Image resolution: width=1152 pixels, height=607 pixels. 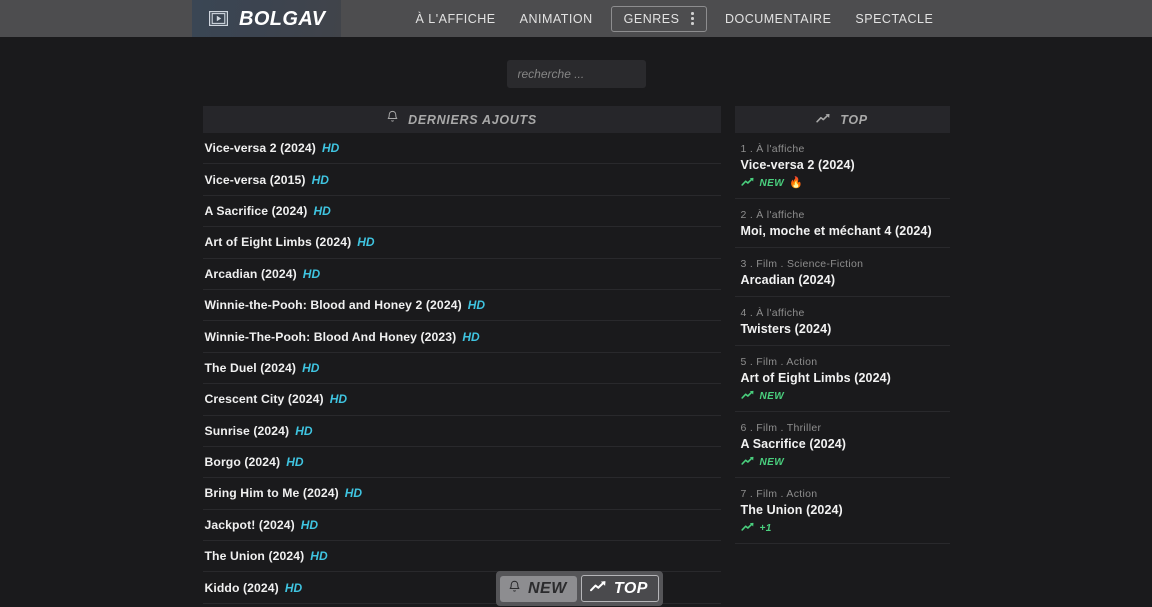 I want to click on status-badge: +1, so click(x=845, y=528).